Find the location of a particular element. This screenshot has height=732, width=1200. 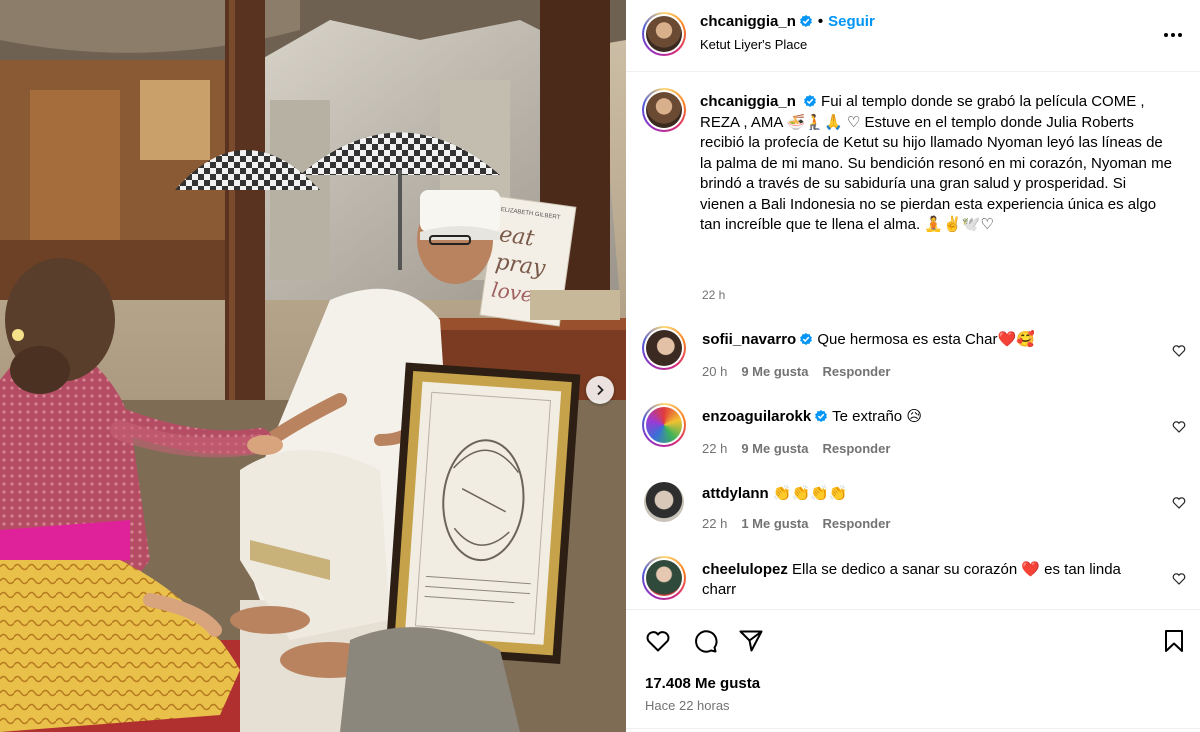

post-timestamp: Hace 22 horas is located at coordinates (687, 705).